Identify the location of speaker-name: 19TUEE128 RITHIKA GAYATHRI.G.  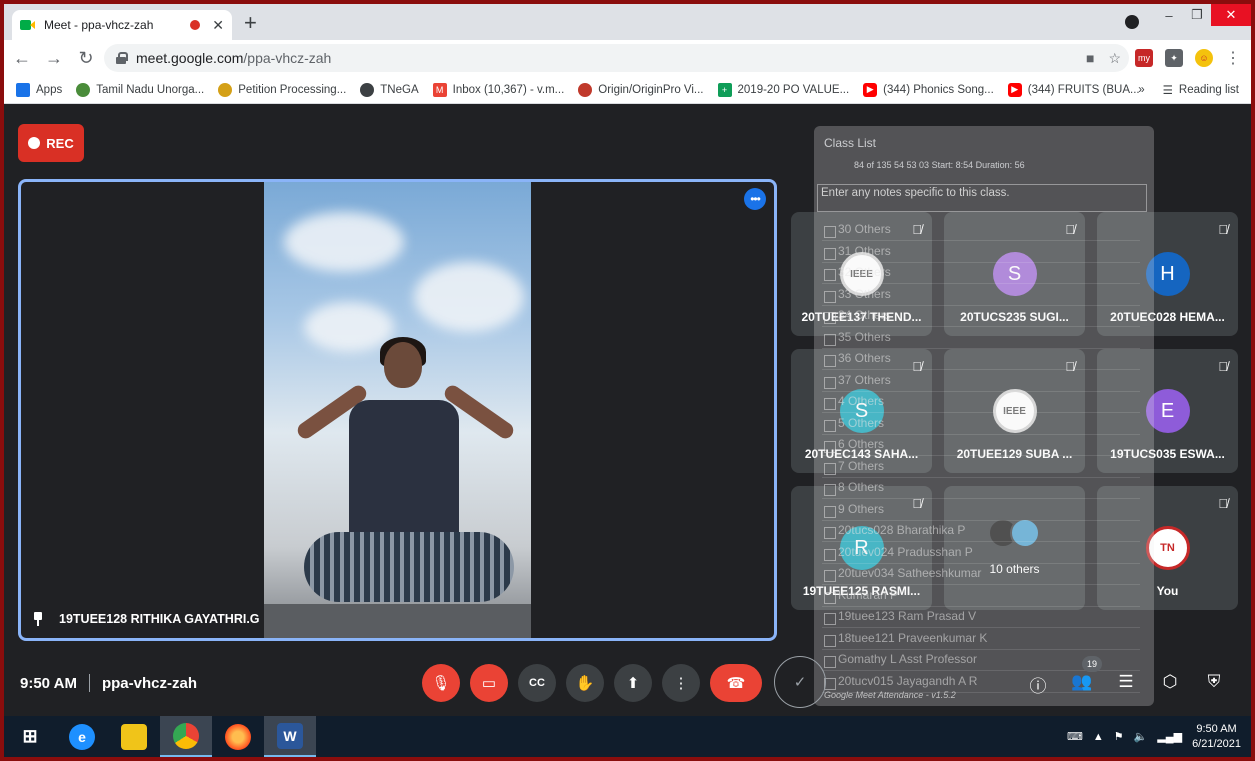
(159, 619).